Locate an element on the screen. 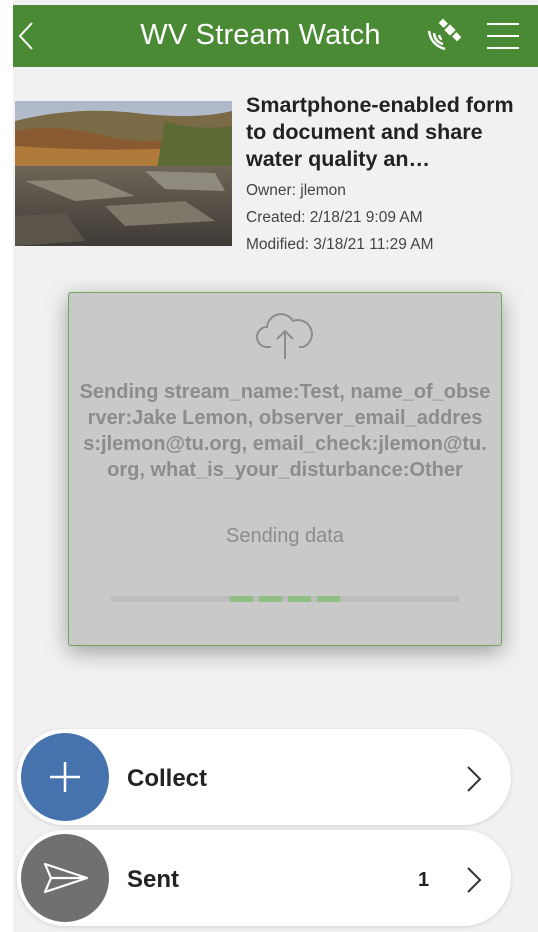  hamburger-menu-icon is located at coordinates (503, 36).